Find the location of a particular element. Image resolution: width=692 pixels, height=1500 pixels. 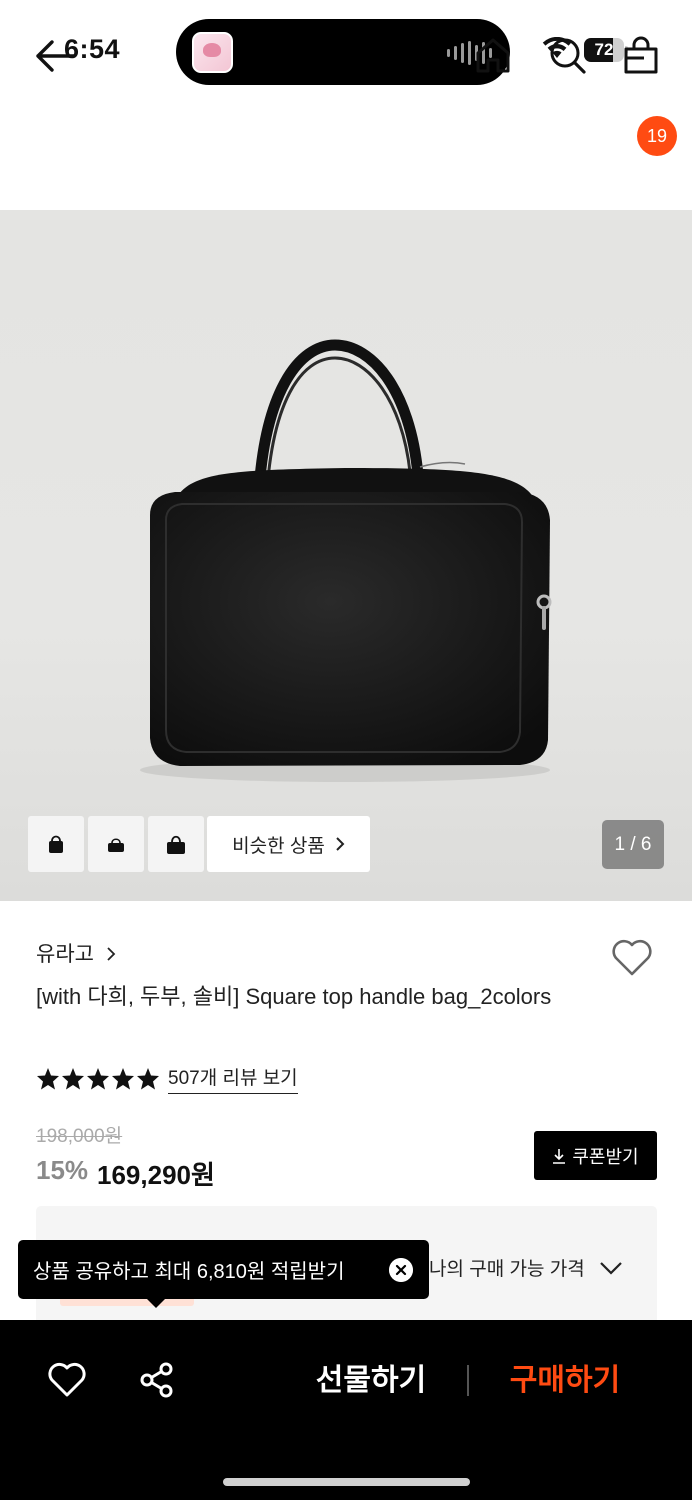

download-icon is located at coordinates (559, 1156).